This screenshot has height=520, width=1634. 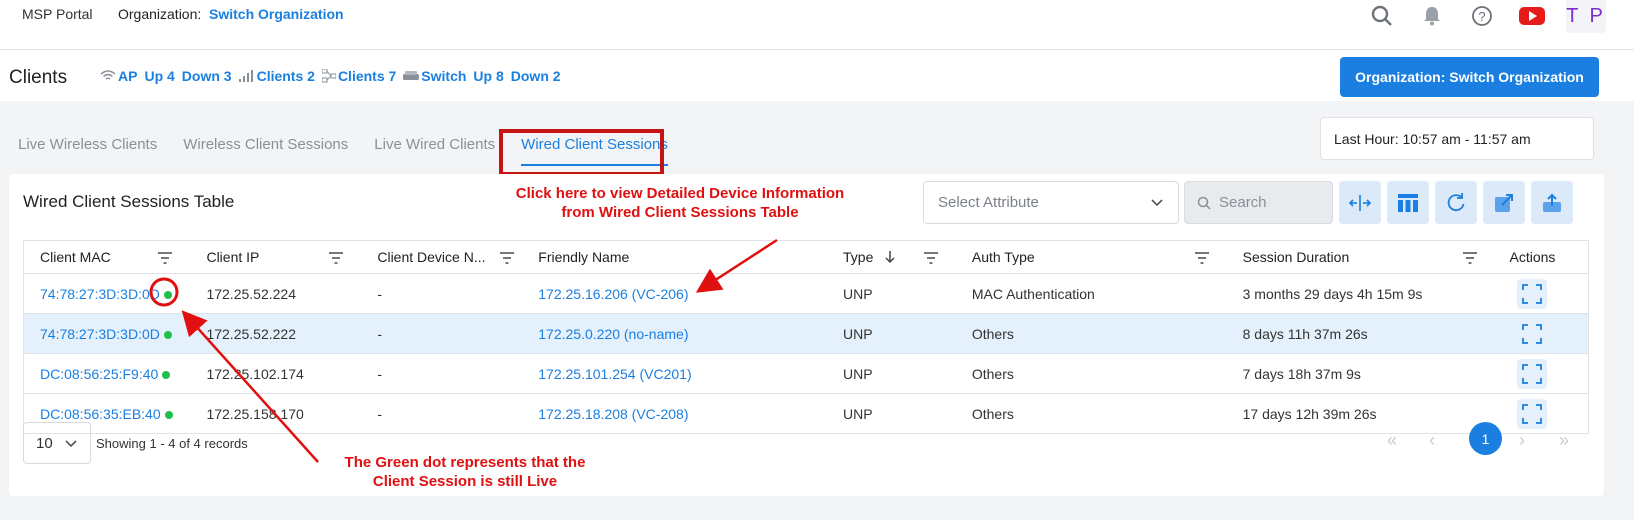 What do you see at coordinates (107, 257) in the screenshot?
I see `column-header-client-mac: Client MAC` at bounding box center [107, 257].